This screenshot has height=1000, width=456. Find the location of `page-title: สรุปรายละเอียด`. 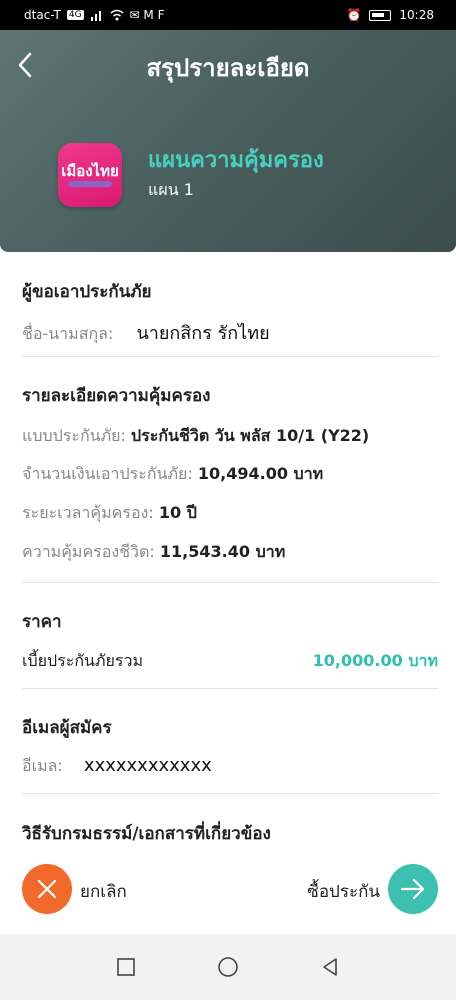

page-title: สรุปรายละเอียด is located at coordinates (228, 68).